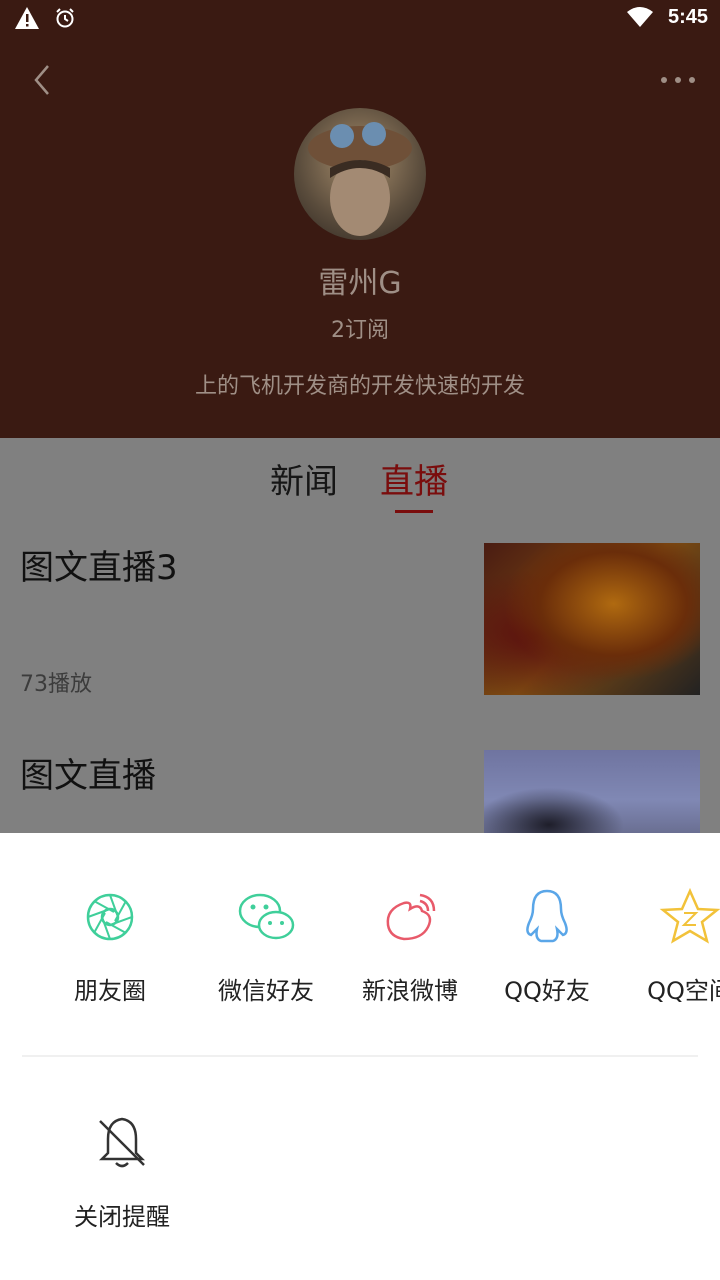 The width and height of the screenshot is (720, 1280). Describe the element at coordinates (411, 917) in the screenshot. I see `weibo-icon` at that location.